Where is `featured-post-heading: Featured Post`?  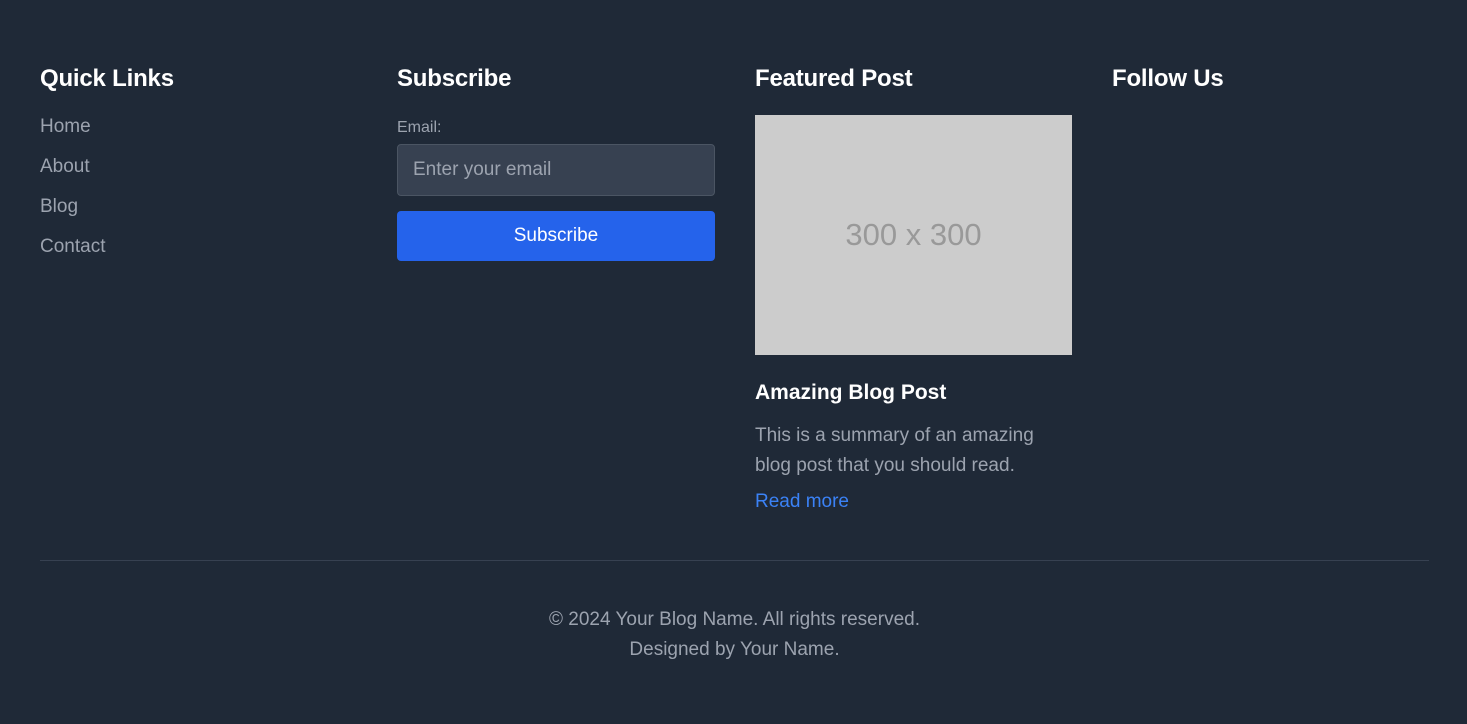 featured-post-heading: Featured Post is located at coordinates (834, 78).